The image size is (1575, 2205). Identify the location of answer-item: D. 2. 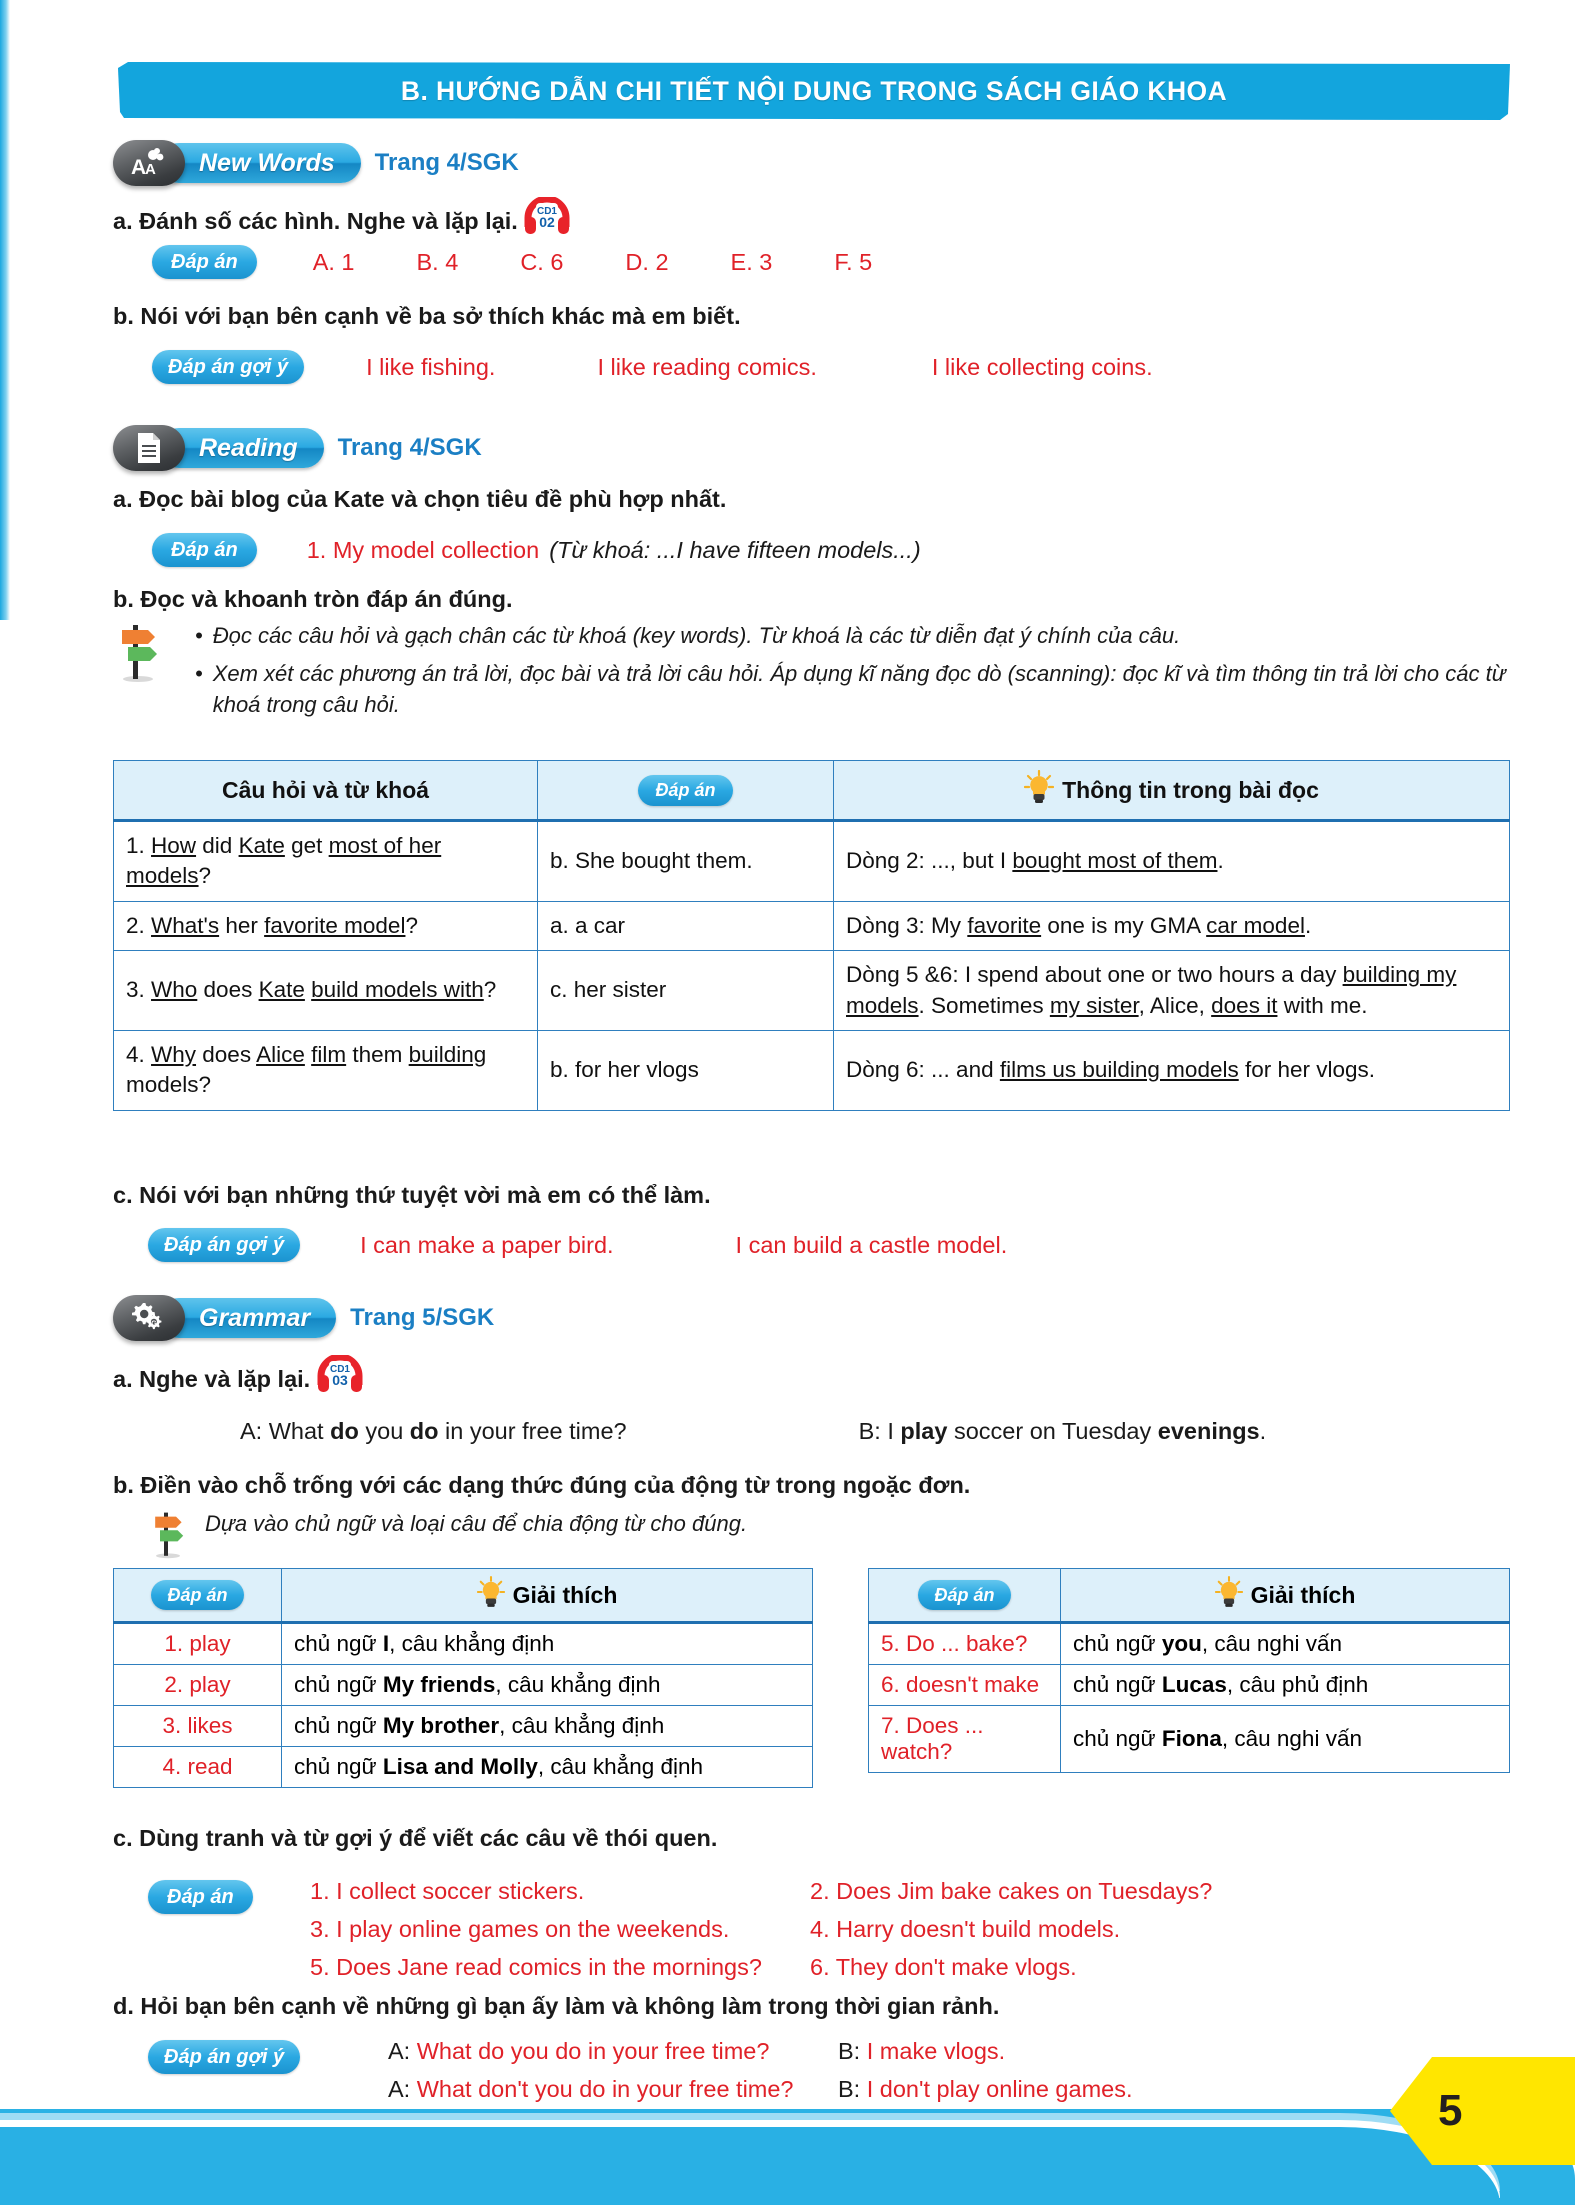
(647, 261).